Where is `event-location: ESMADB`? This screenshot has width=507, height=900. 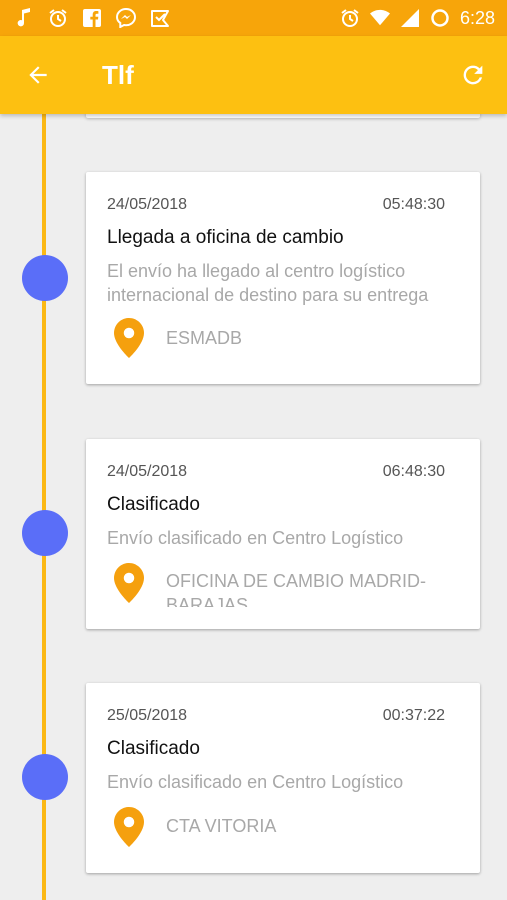 event-location: ESMADB is located at coordinates (204, 338).